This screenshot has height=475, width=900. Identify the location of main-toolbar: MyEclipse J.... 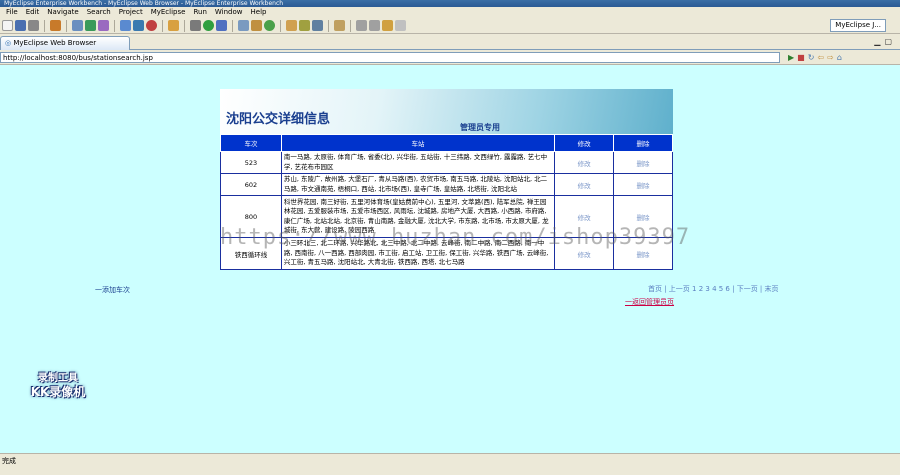
(450, 26).